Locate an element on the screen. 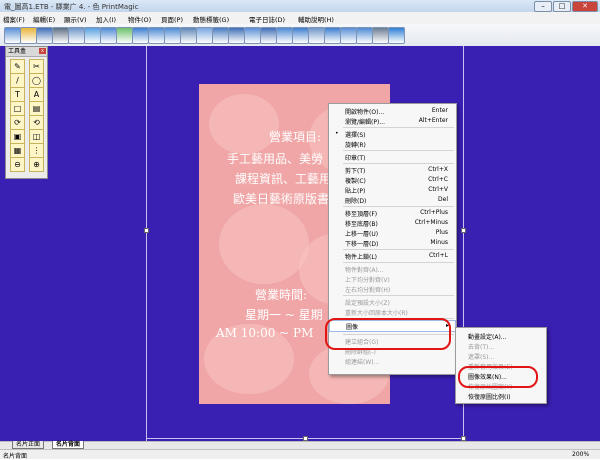 The width and height of the screenshot is (600, 460). layout-icon is located at coordinates (252, 35).